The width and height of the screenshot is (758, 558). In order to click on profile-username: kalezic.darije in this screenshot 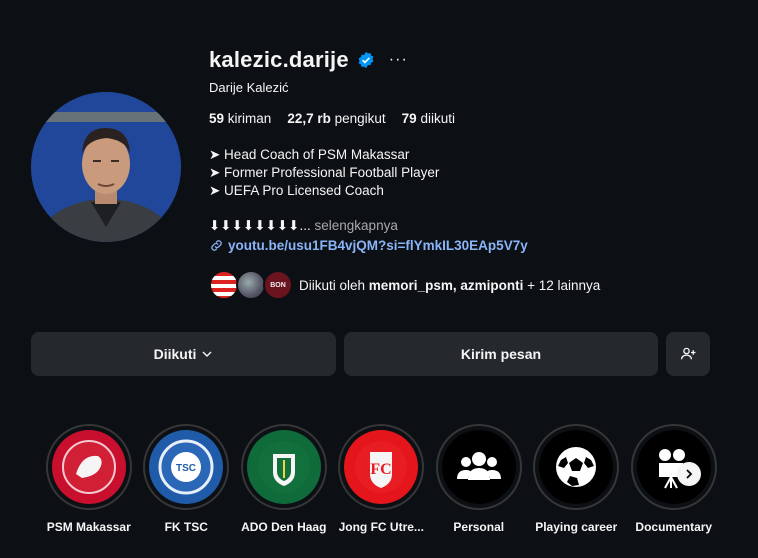, I will do `click(279, 59)`.